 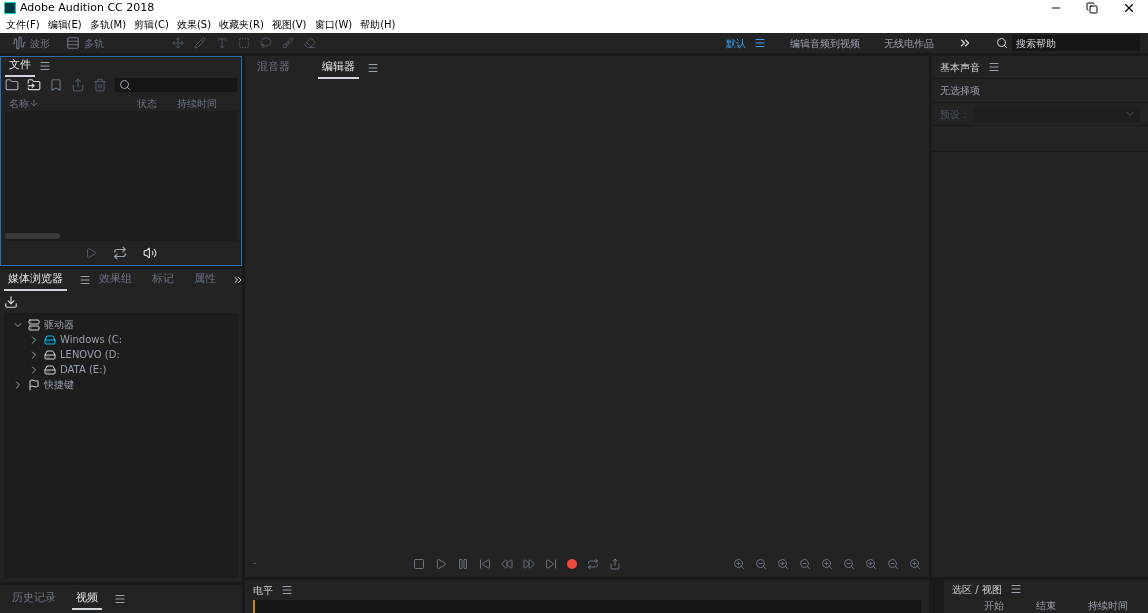 I want to click on flag-icon, so click(x=34, y=384).